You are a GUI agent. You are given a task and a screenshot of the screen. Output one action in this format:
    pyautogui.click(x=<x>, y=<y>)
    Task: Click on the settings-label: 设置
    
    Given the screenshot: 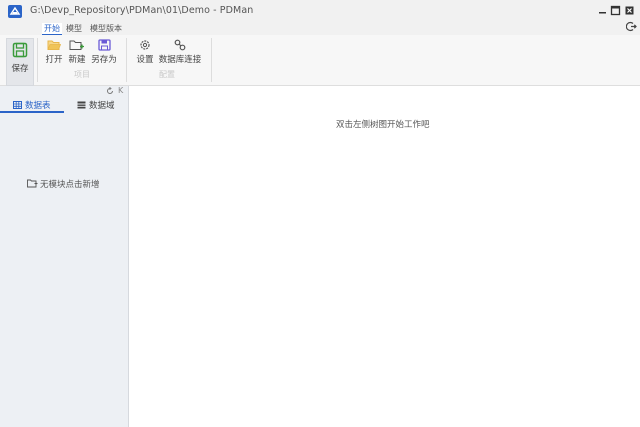 What is the action you would take?
    pyautogui.click(x=145, y=60)
    